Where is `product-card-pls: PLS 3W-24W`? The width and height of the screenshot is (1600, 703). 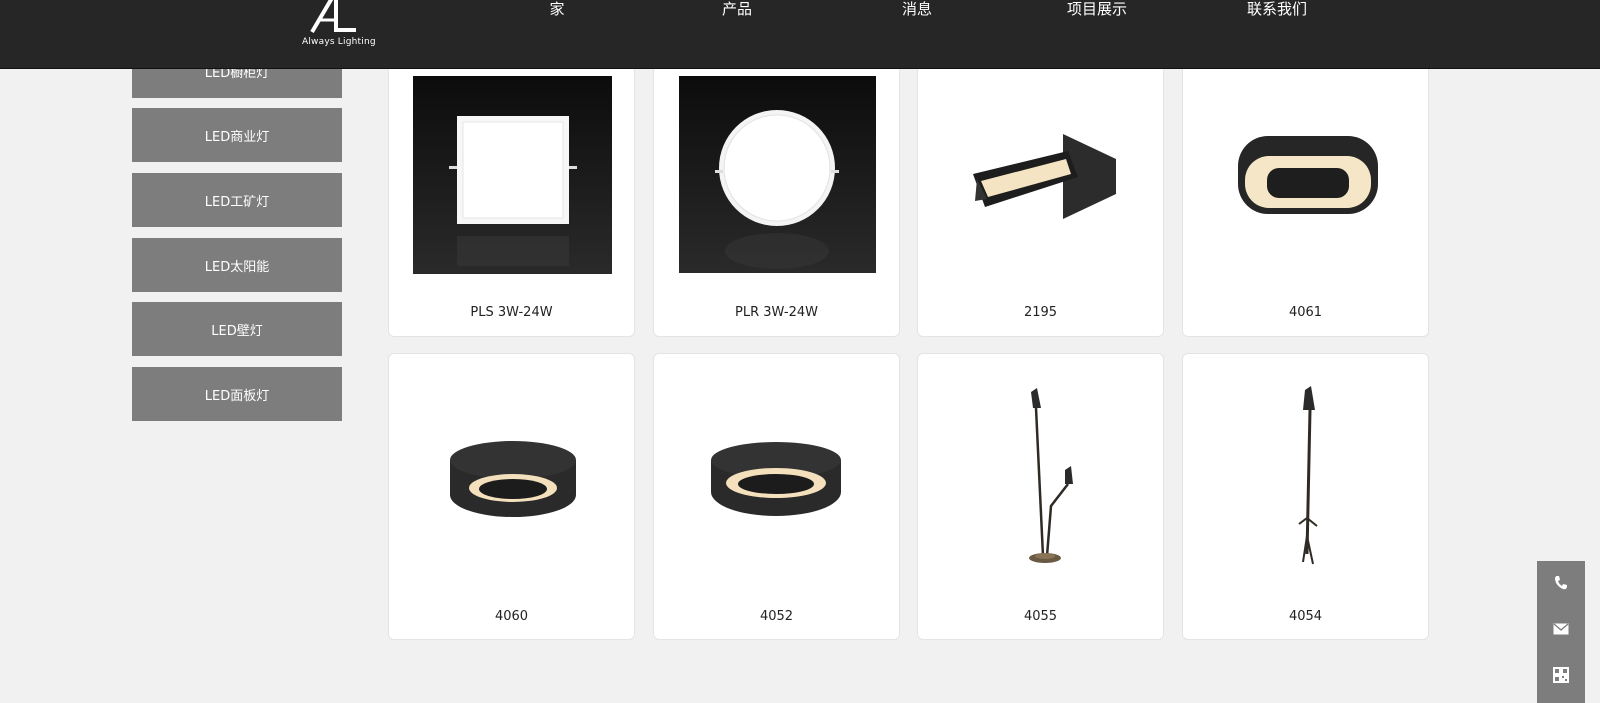
product-card-pls: PLS 3W-24W is located at coordinates (511, 192).